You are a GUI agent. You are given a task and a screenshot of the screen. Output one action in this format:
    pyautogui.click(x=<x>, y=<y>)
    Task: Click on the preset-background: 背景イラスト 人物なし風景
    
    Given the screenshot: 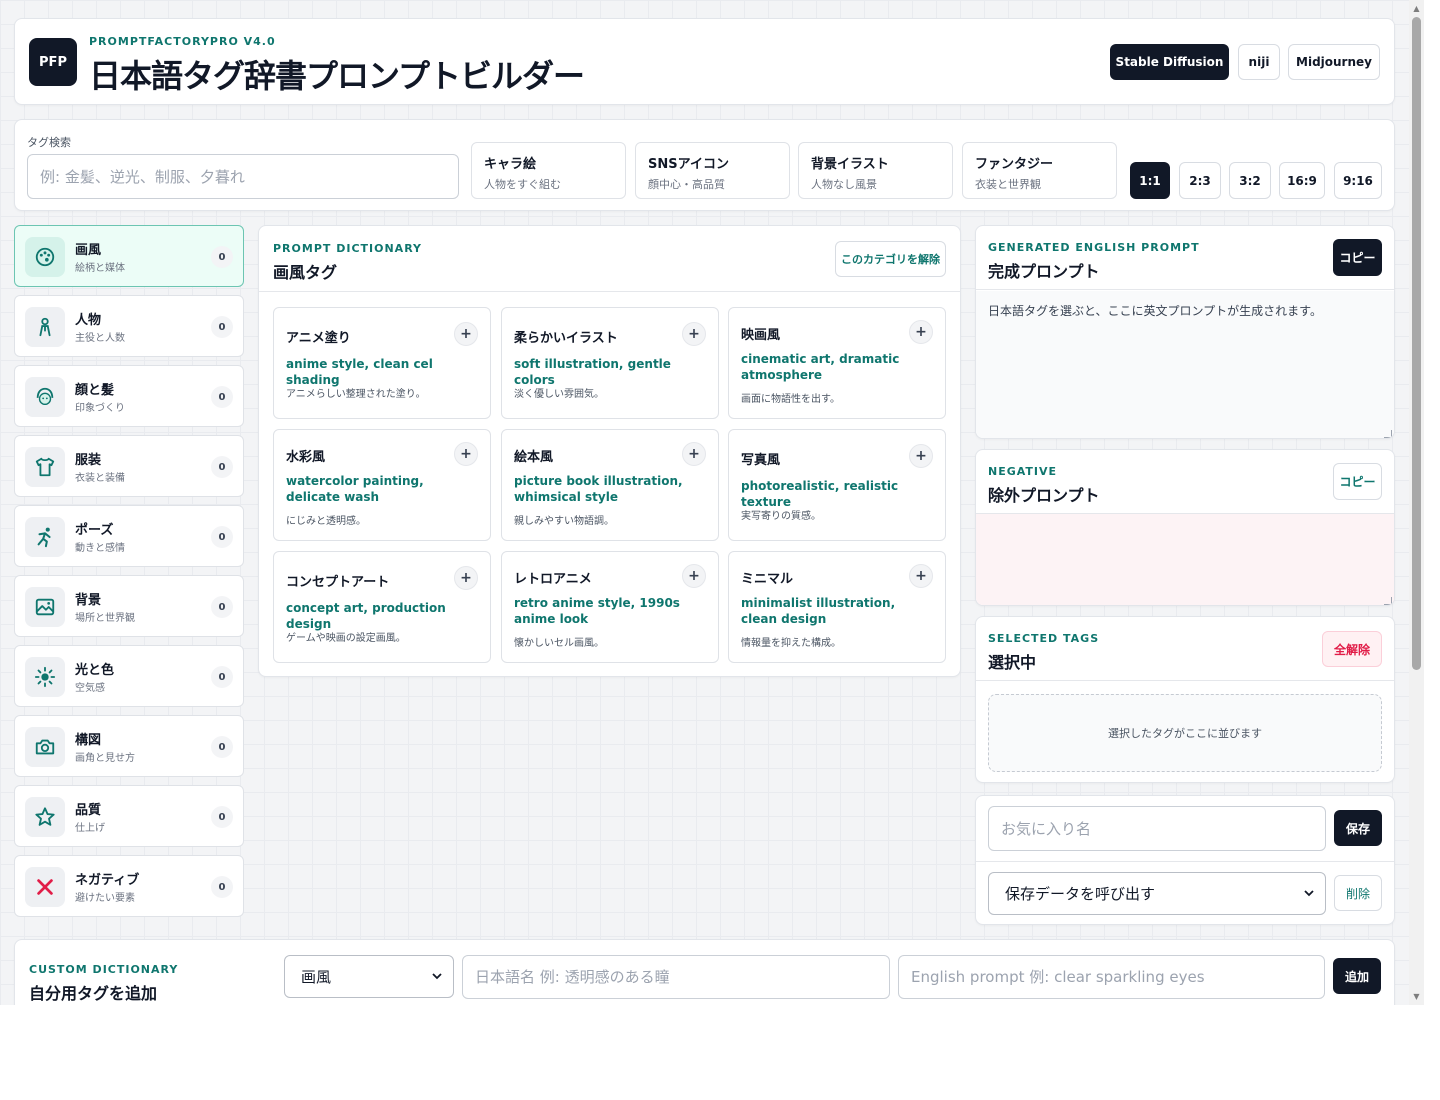 What is the action you would take?
    pyautogui.click(x=875, y=170)
    